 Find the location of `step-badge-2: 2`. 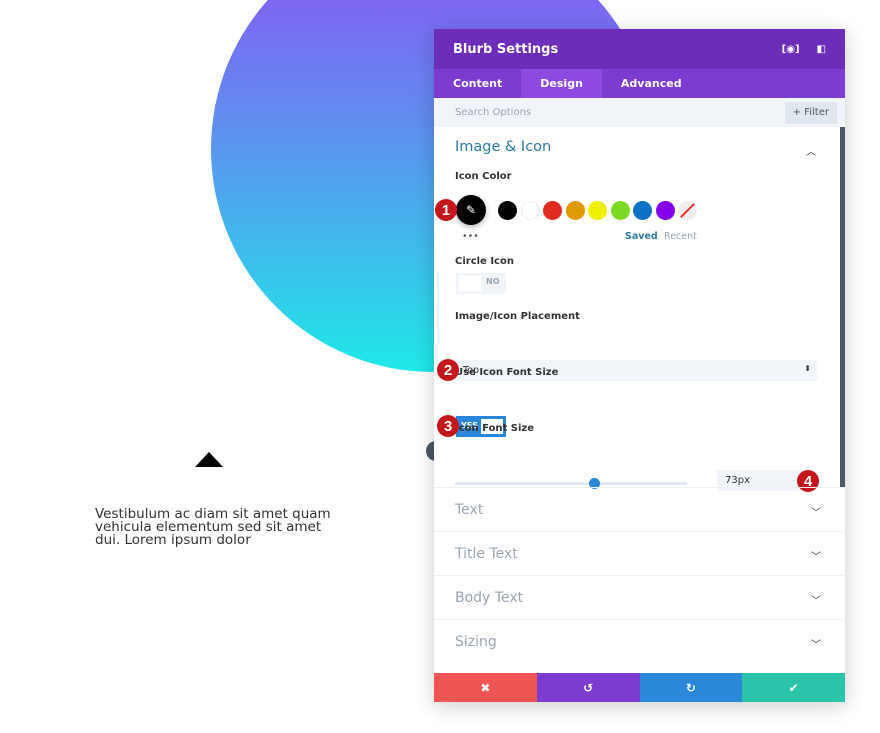

step-badge-2: 2 is located at coordinates (448, 370).